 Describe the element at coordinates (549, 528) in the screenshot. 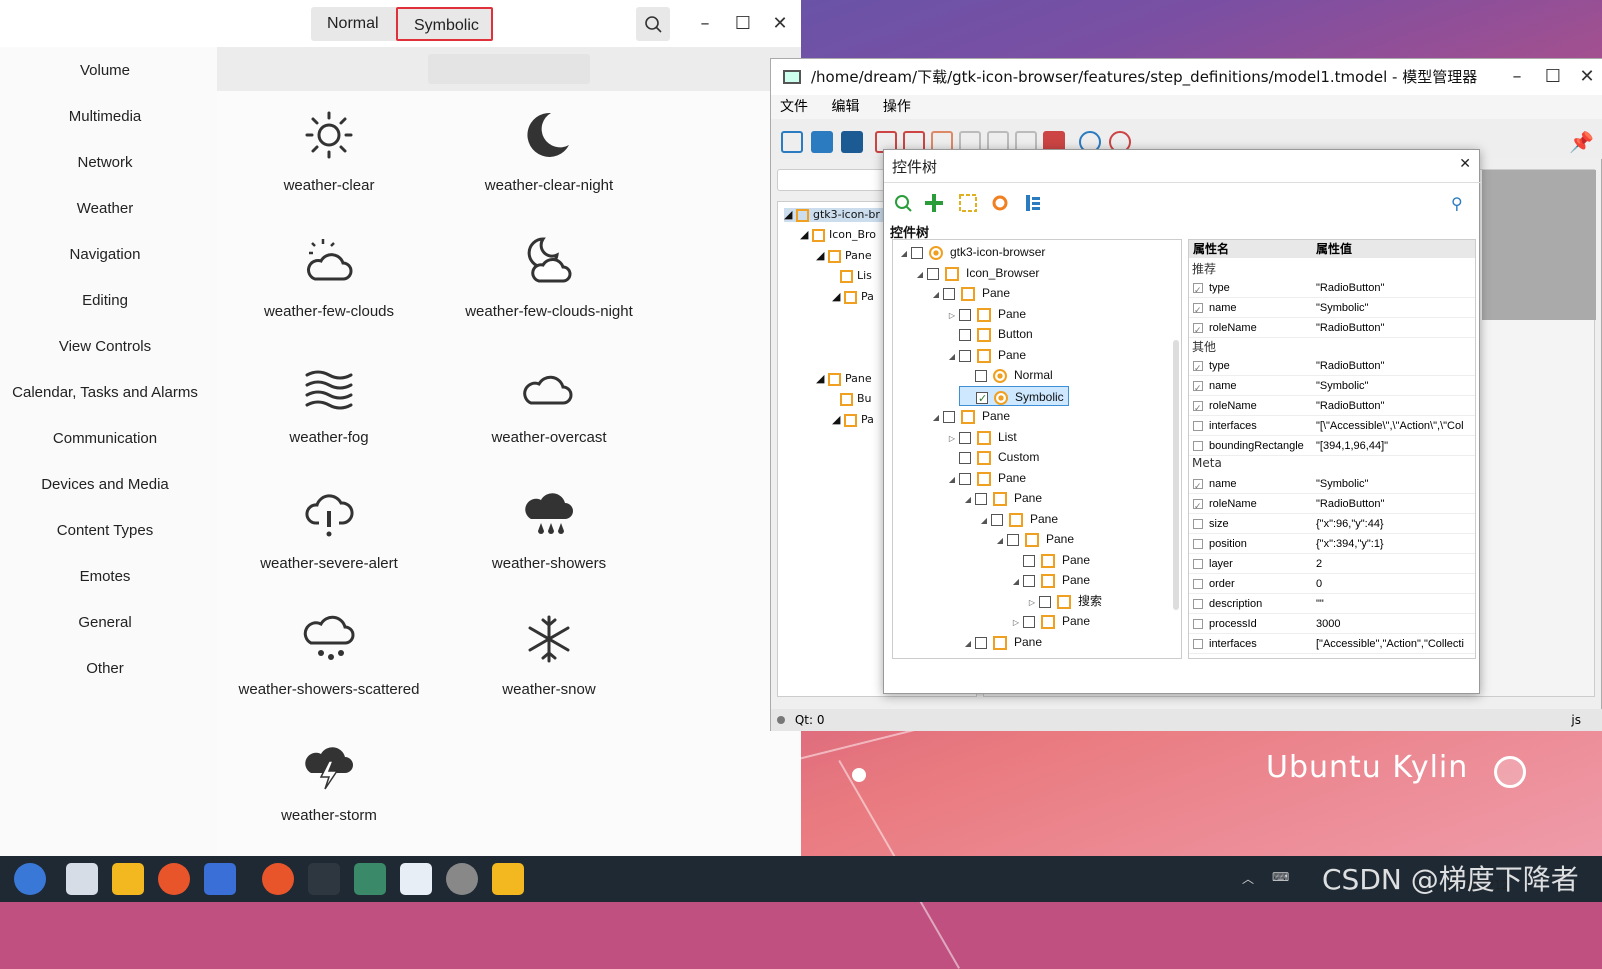

I see `icon-cell-weather-showers: weather-showers` at that location.